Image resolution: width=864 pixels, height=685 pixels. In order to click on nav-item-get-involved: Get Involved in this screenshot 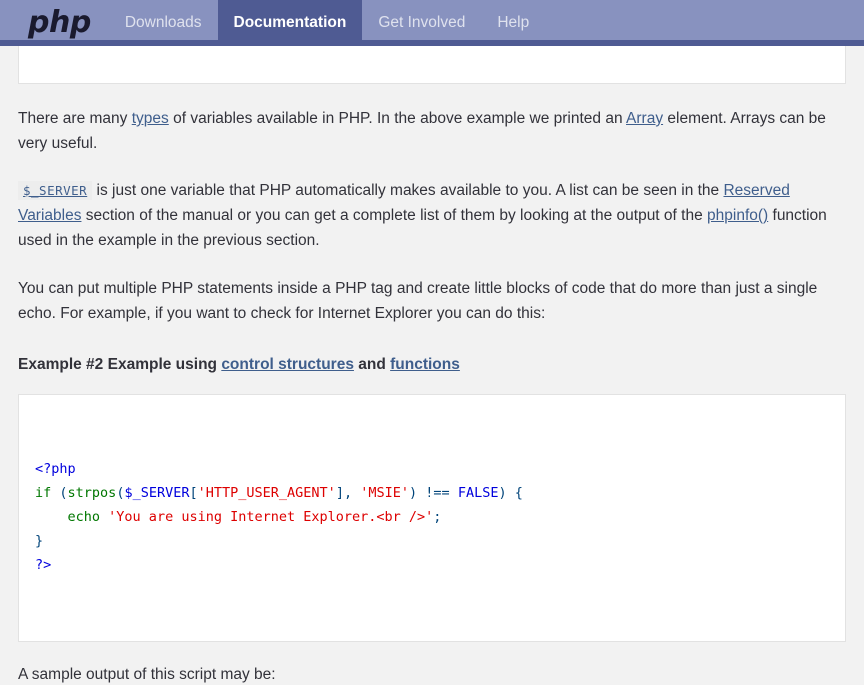, I will do `click(421, 23)`.